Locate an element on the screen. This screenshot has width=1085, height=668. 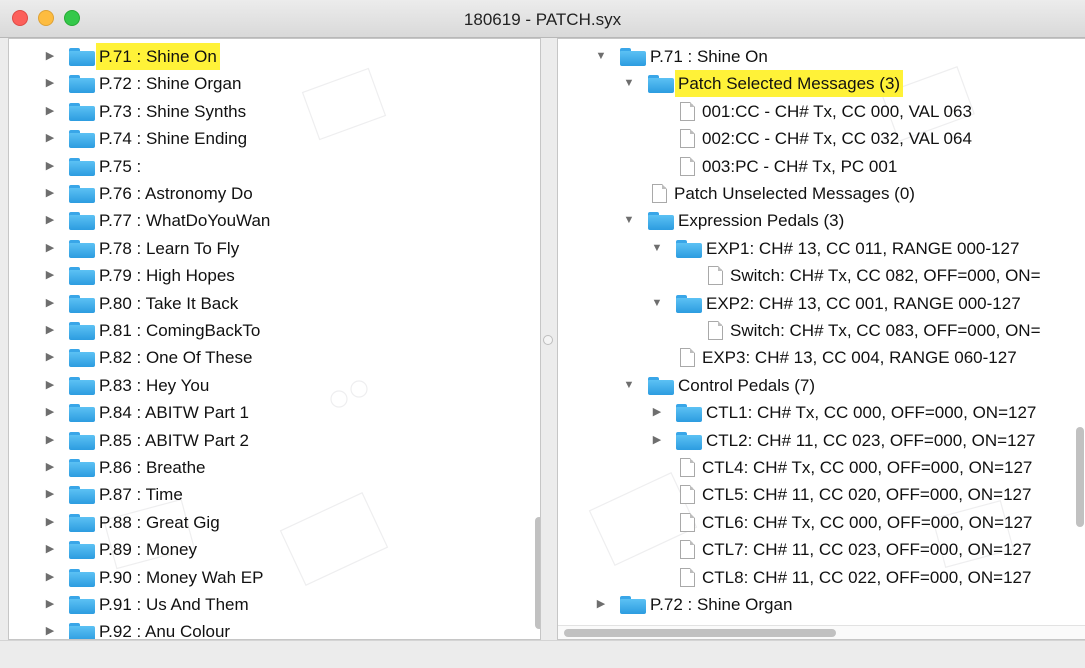
patch-tree-item: ▶ P.87 : Time is located at coordinates (269, 494).